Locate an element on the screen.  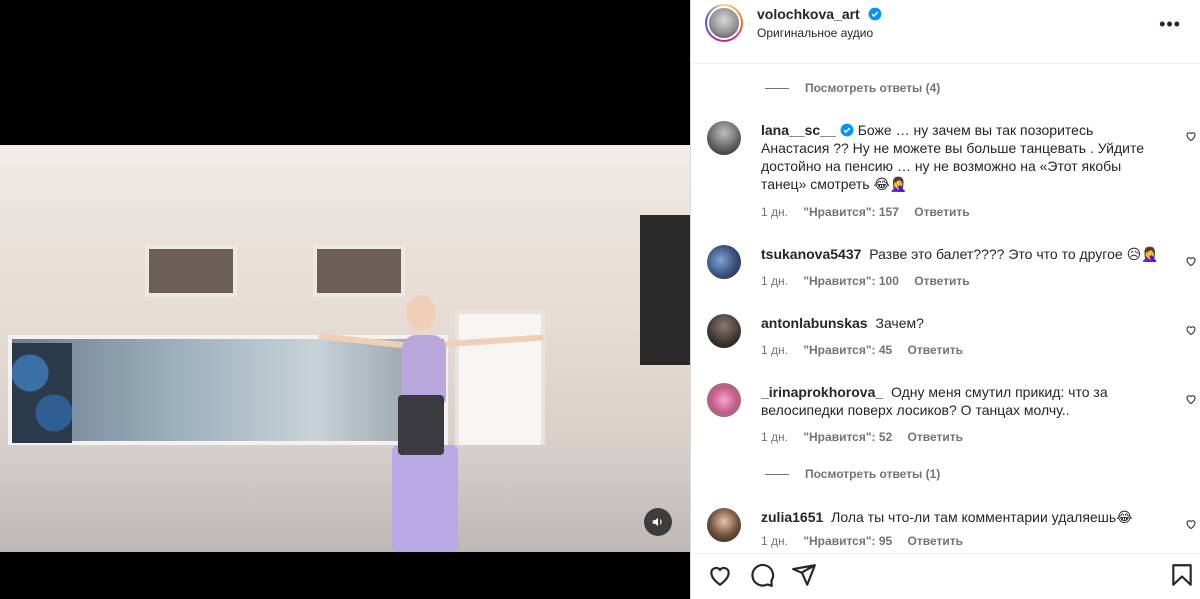
speaker-icon is located at coordinates (658, 522).